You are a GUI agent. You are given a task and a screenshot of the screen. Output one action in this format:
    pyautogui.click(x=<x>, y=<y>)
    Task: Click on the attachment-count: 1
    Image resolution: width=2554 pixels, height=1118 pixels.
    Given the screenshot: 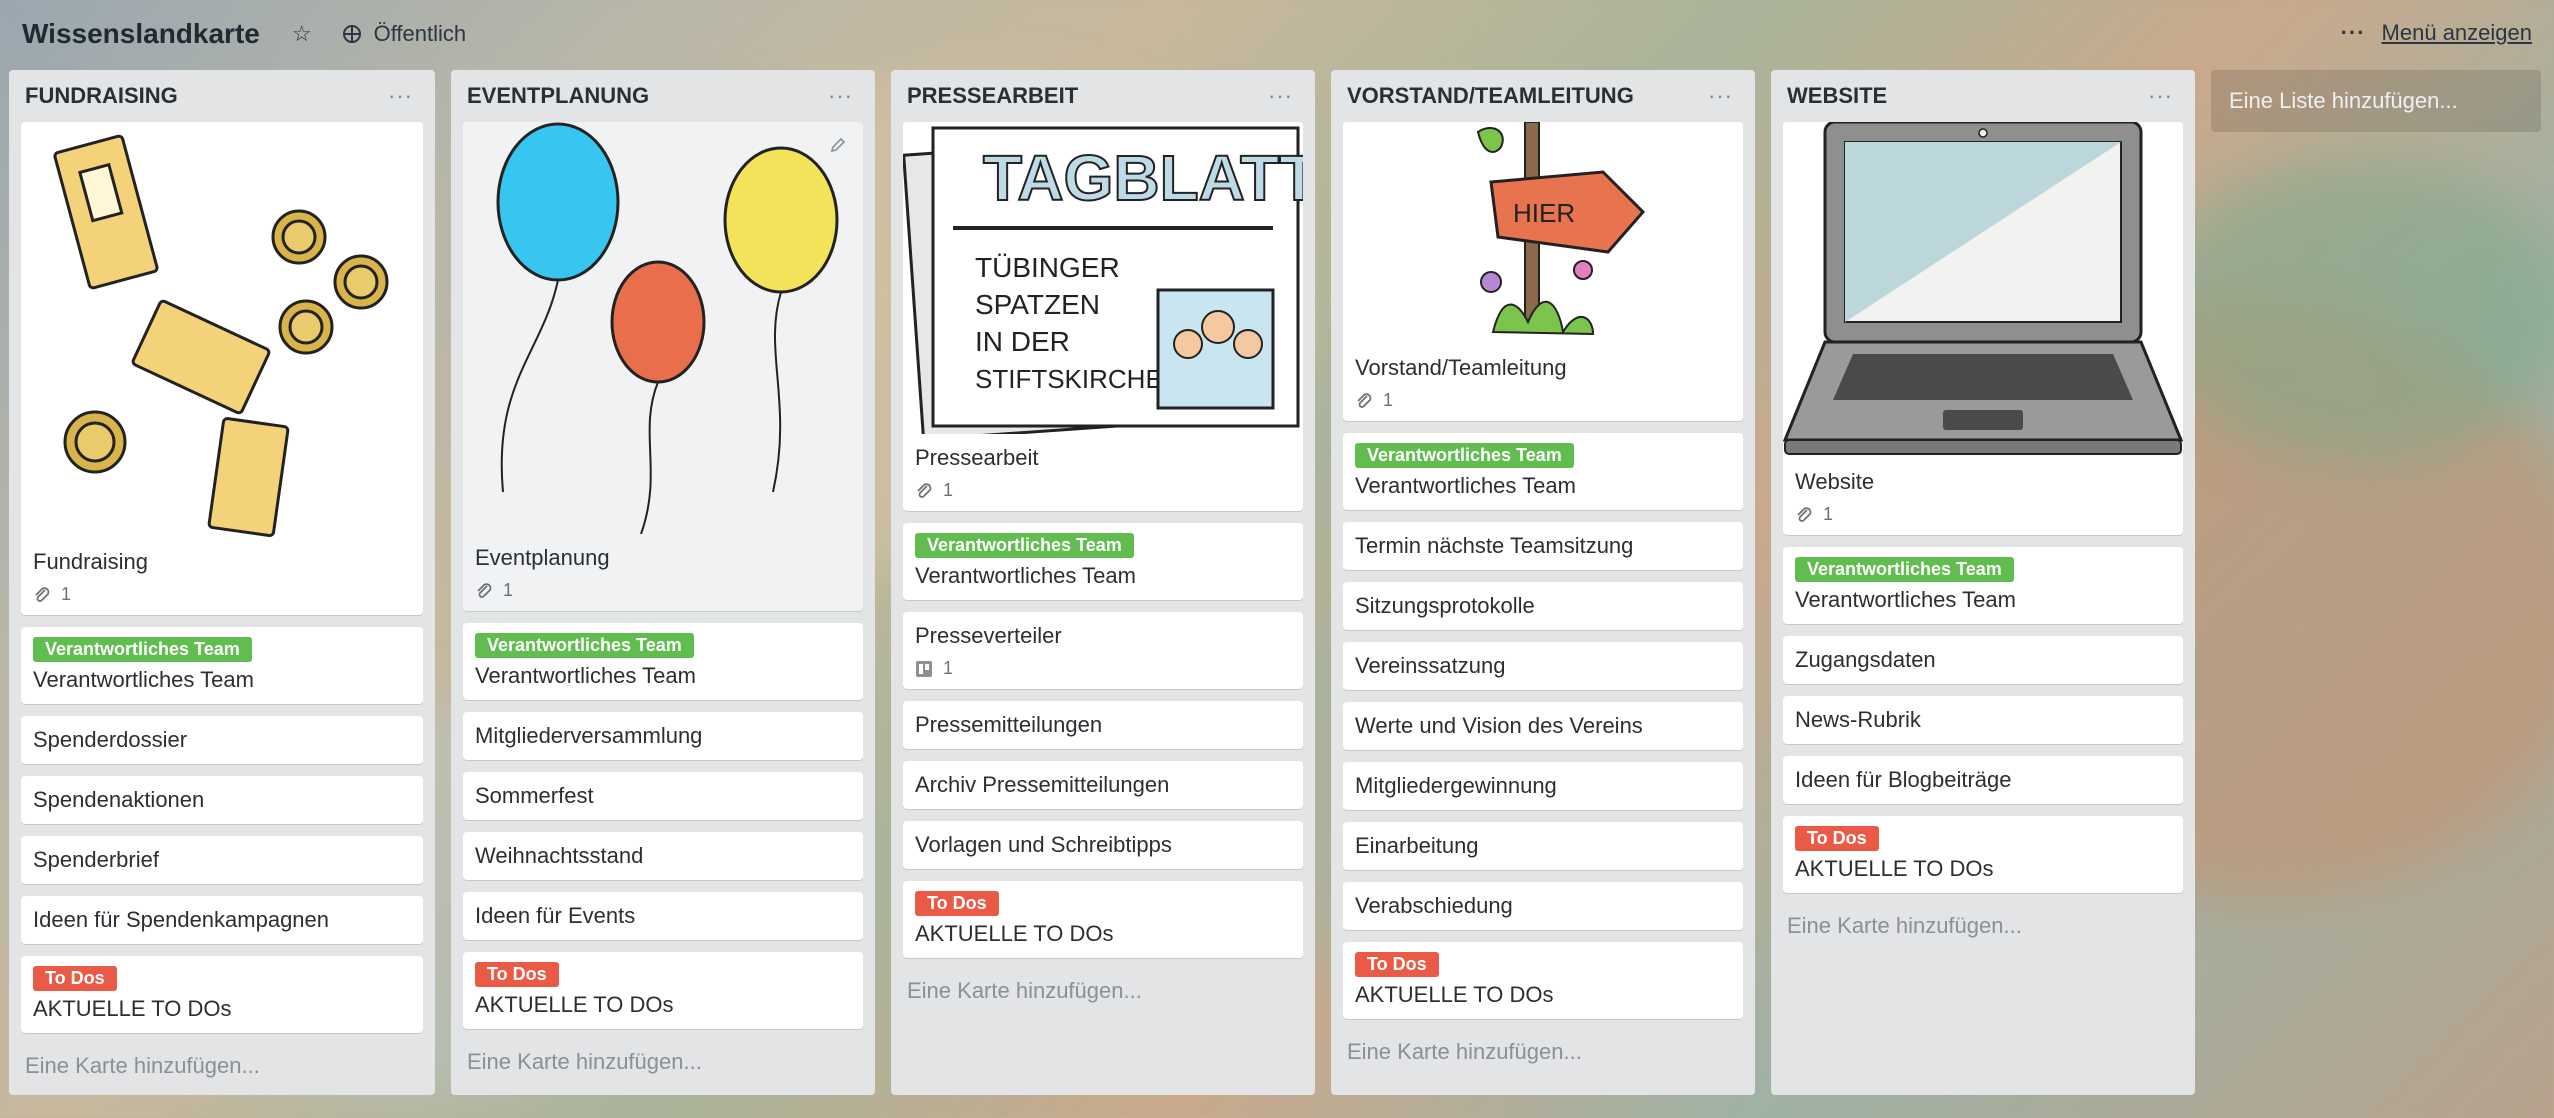 What is the action you would take?
    pyautogui.click(x=508, y=590)
    